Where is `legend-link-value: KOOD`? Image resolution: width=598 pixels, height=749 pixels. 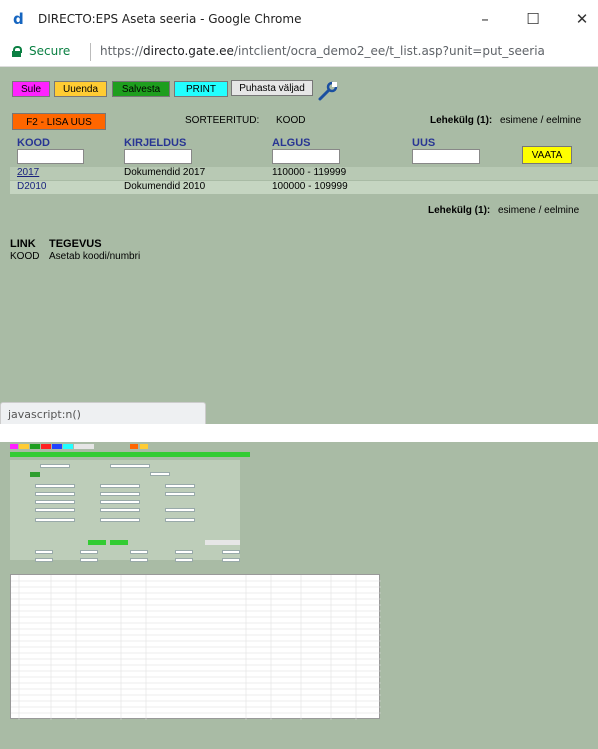
legend-link-value: KOOD is located at coordinates (25, 256).